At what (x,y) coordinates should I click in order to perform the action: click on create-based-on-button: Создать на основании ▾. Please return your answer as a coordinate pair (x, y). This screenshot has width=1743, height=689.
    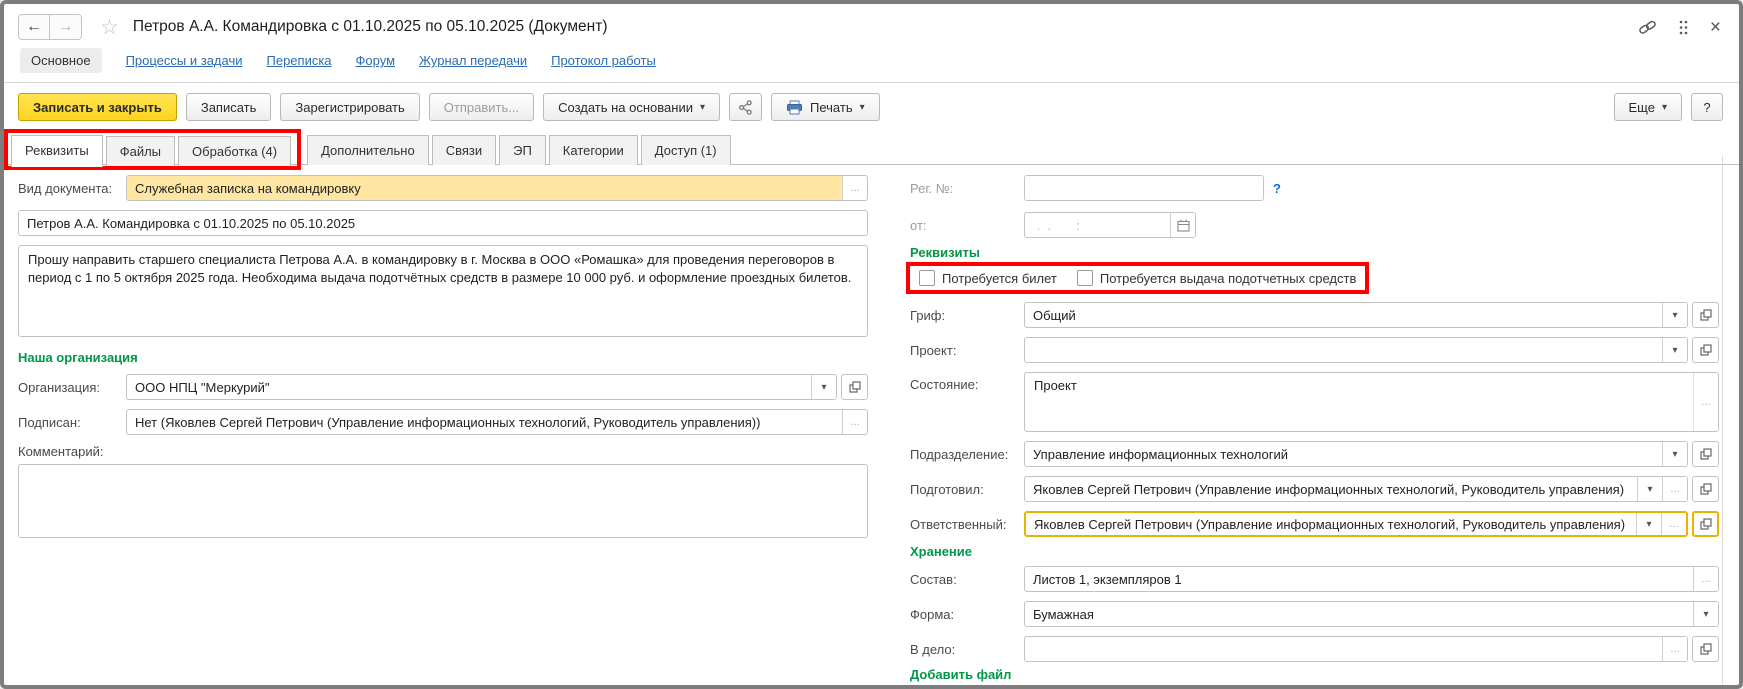
    Looking at the image, I should click on (631, 107).